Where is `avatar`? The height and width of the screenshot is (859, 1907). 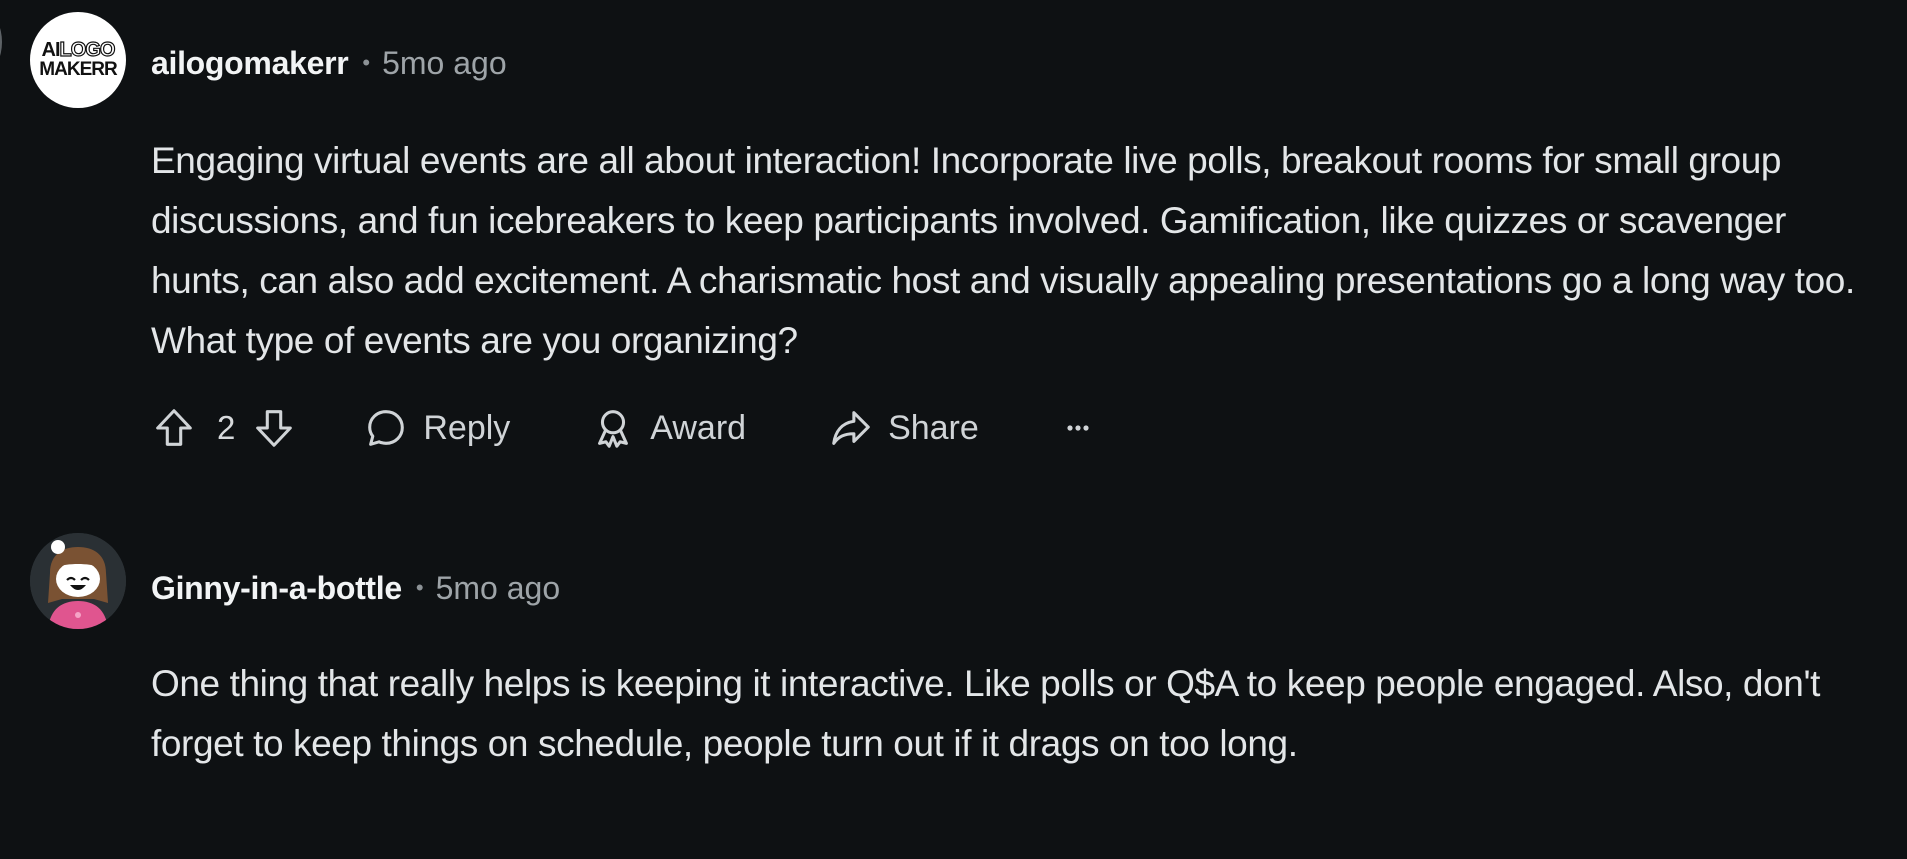
avatar is located at coordinates (78, 581).